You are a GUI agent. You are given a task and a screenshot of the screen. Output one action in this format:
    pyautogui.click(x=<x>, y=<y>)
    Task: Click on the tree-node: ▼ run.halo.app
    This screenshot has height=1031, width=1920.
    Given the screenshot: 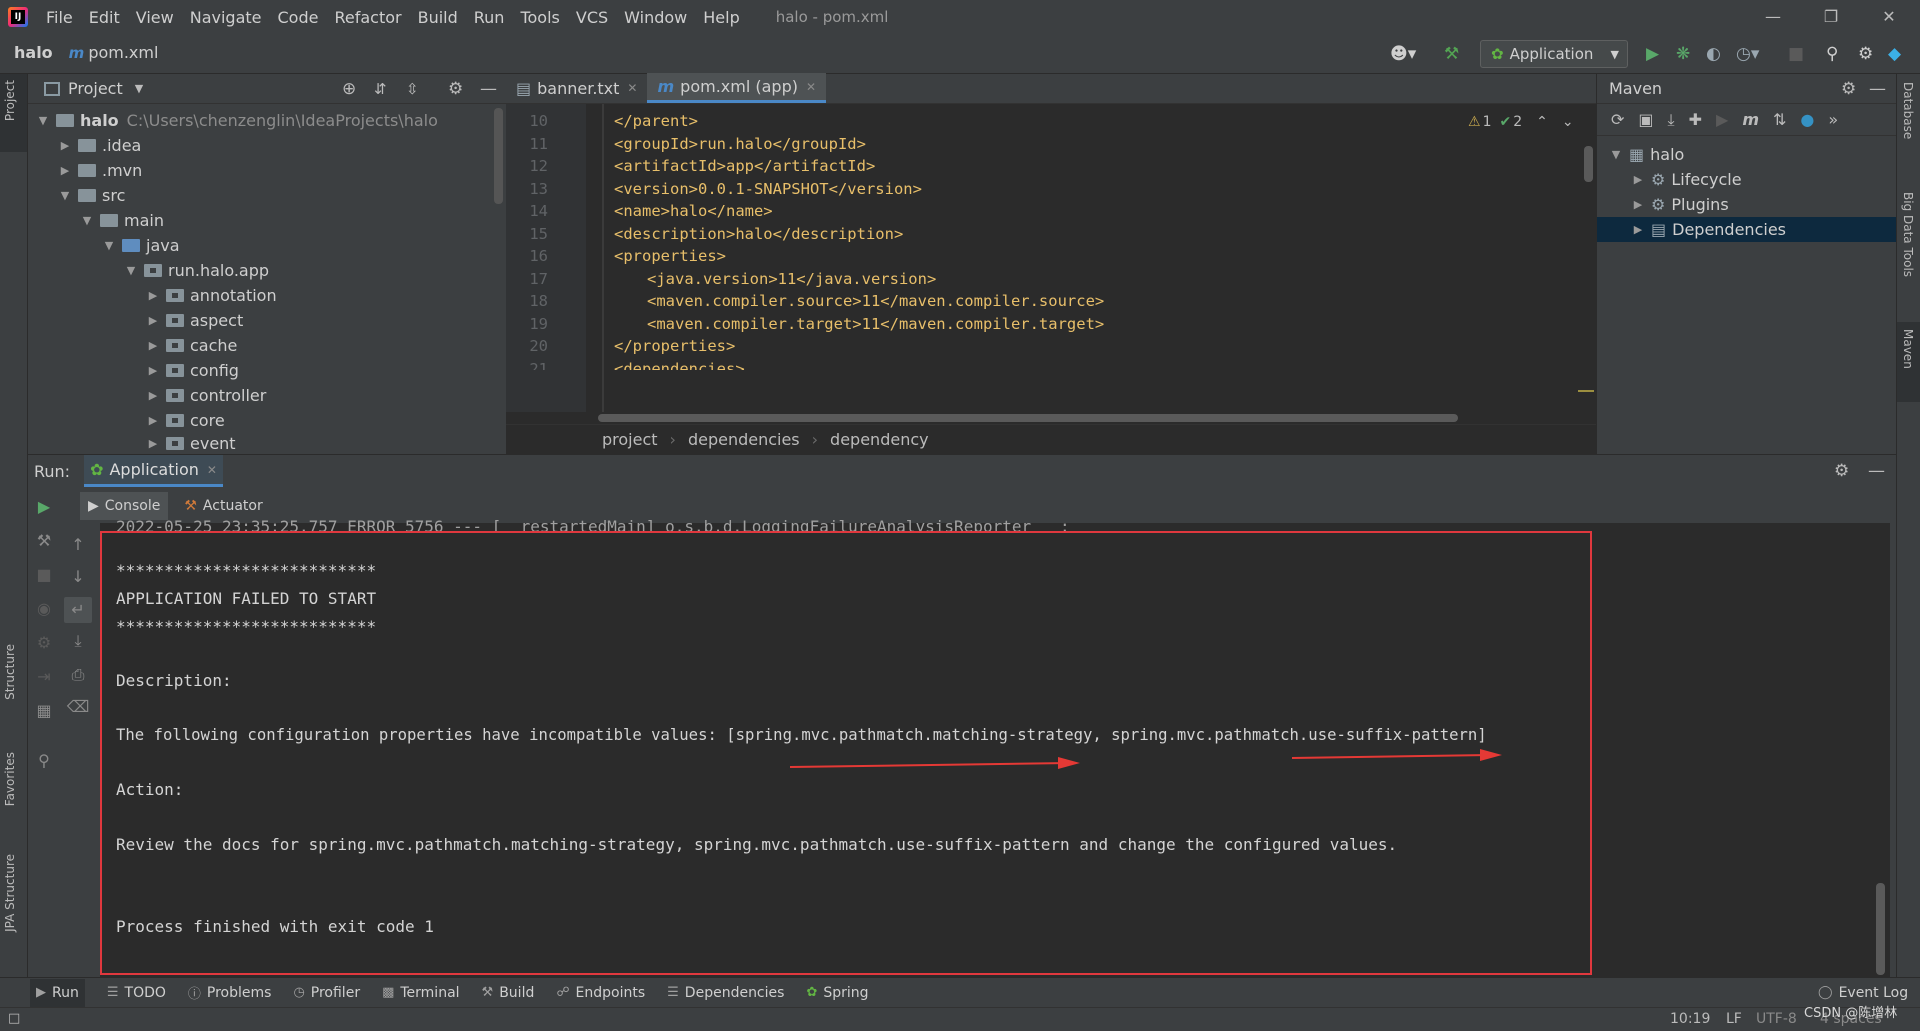 What is the action you would take?
    pyautogui.click(x=196, y=270)
    